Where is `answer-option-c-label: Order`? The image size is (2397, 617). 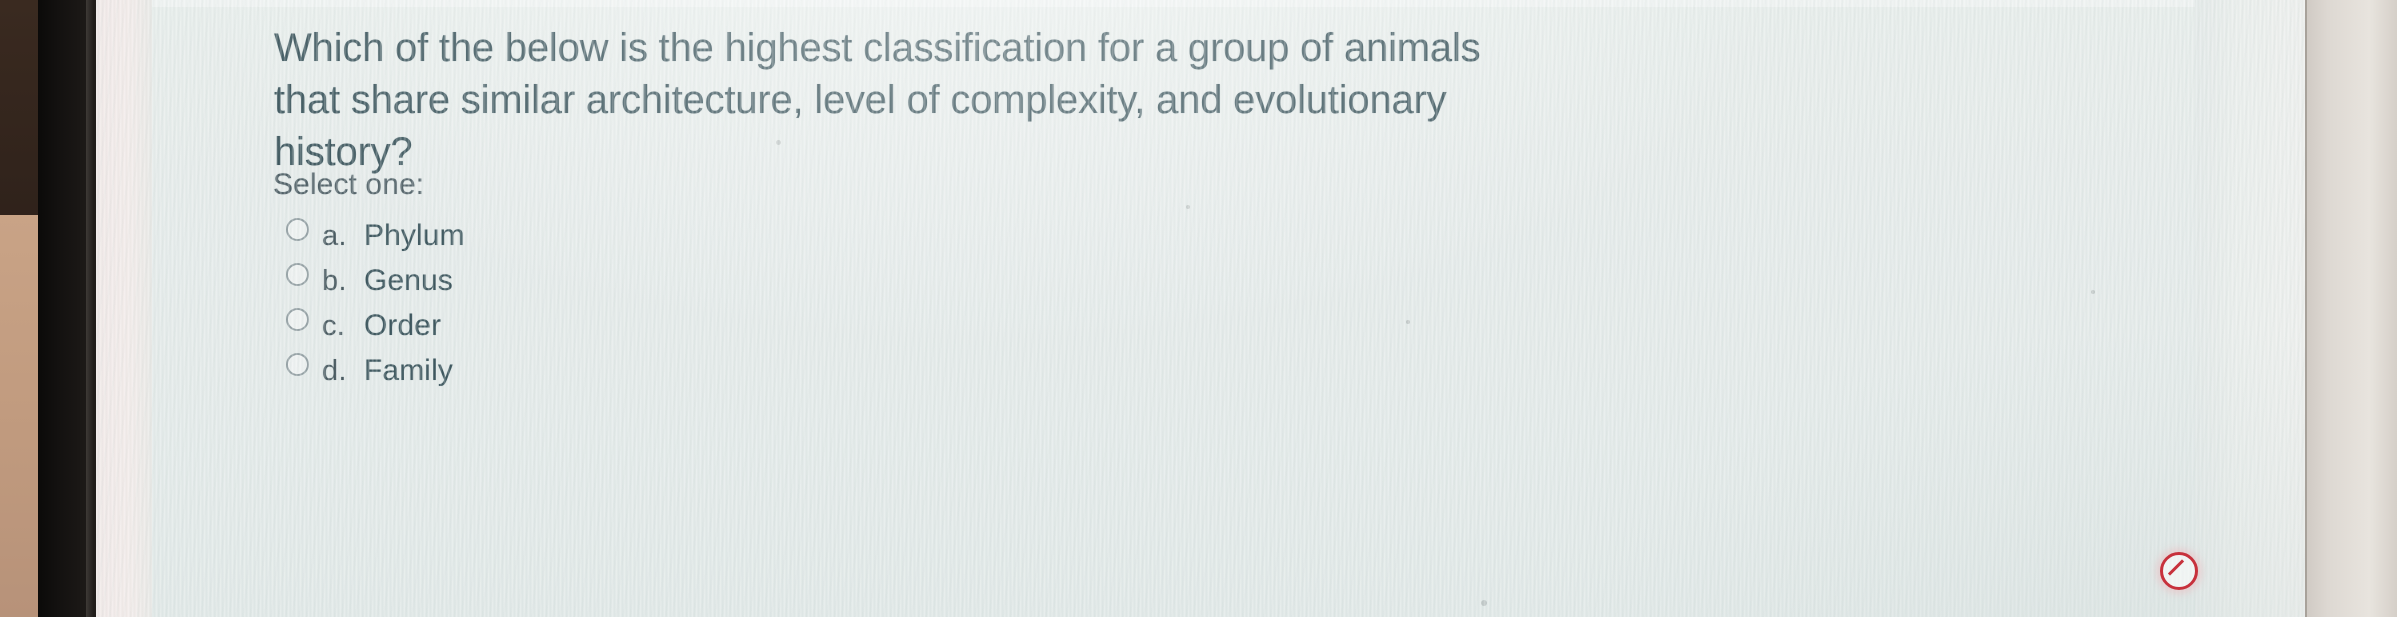 answer-option-c-label: Order is located at coordinates (402, 326).